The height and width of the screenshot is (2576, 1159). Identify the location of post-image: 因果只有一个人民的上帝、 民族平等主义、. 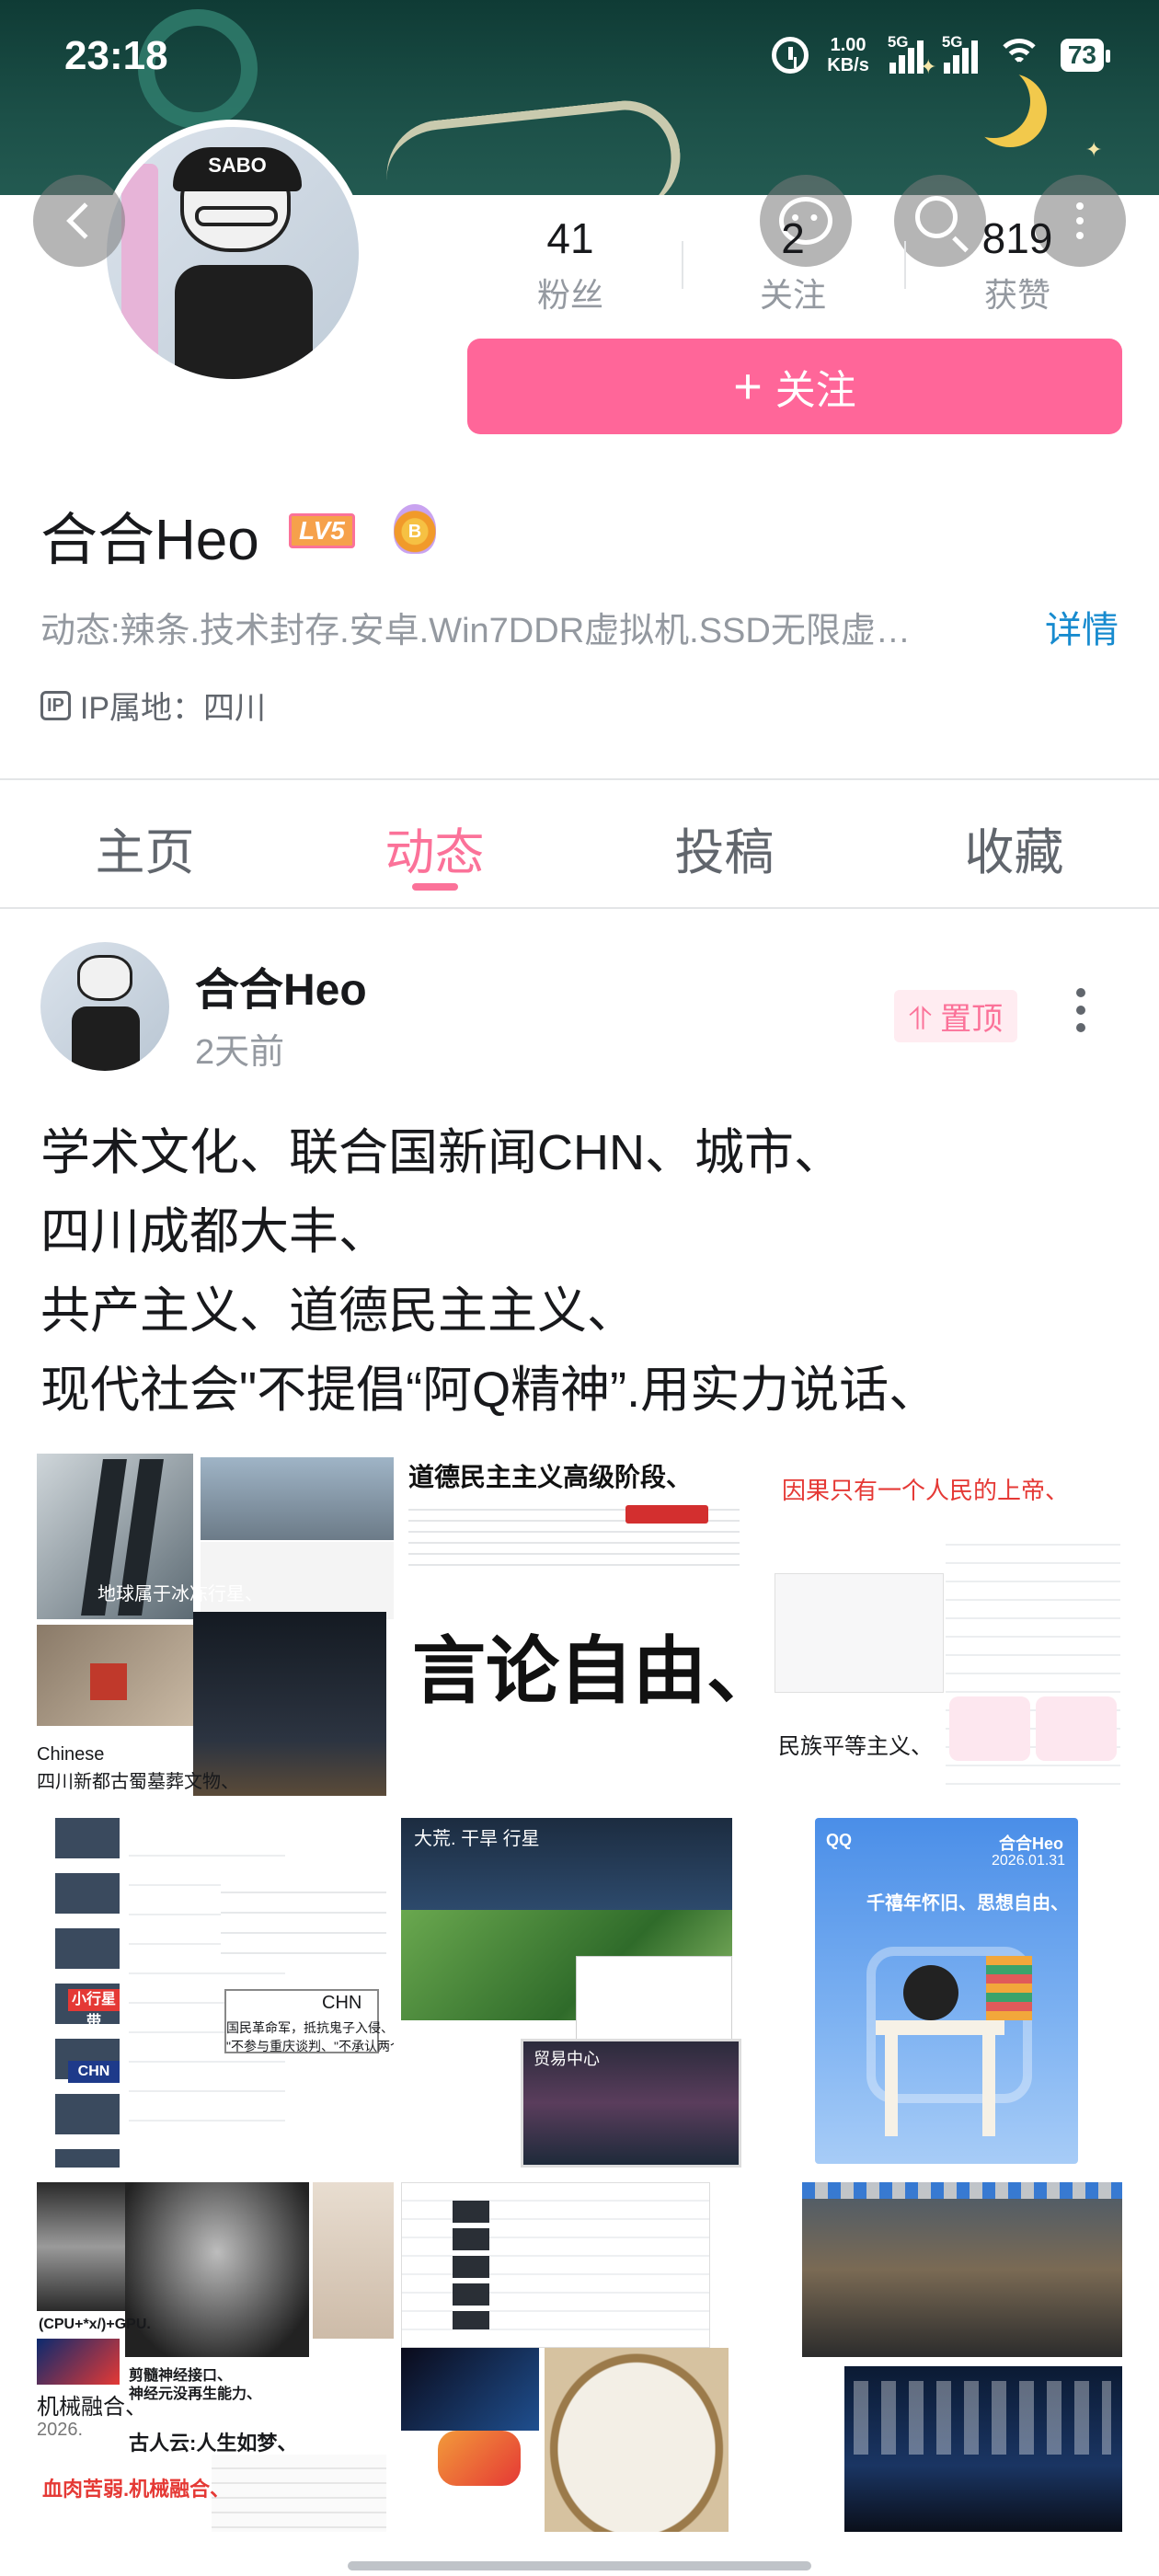
(943, 1628).